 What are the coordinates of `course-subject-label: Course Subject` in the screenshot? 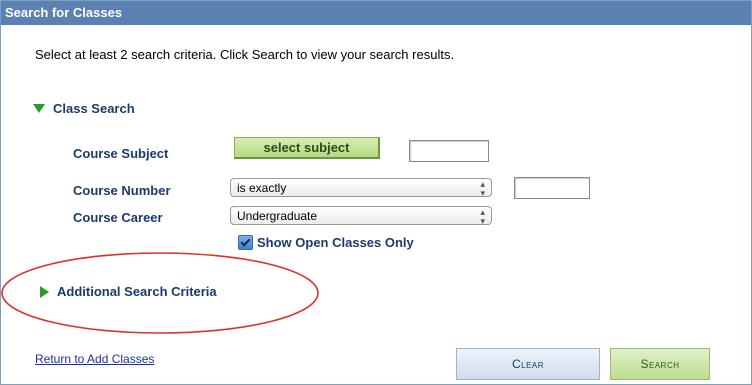 It's located at (121, 153).